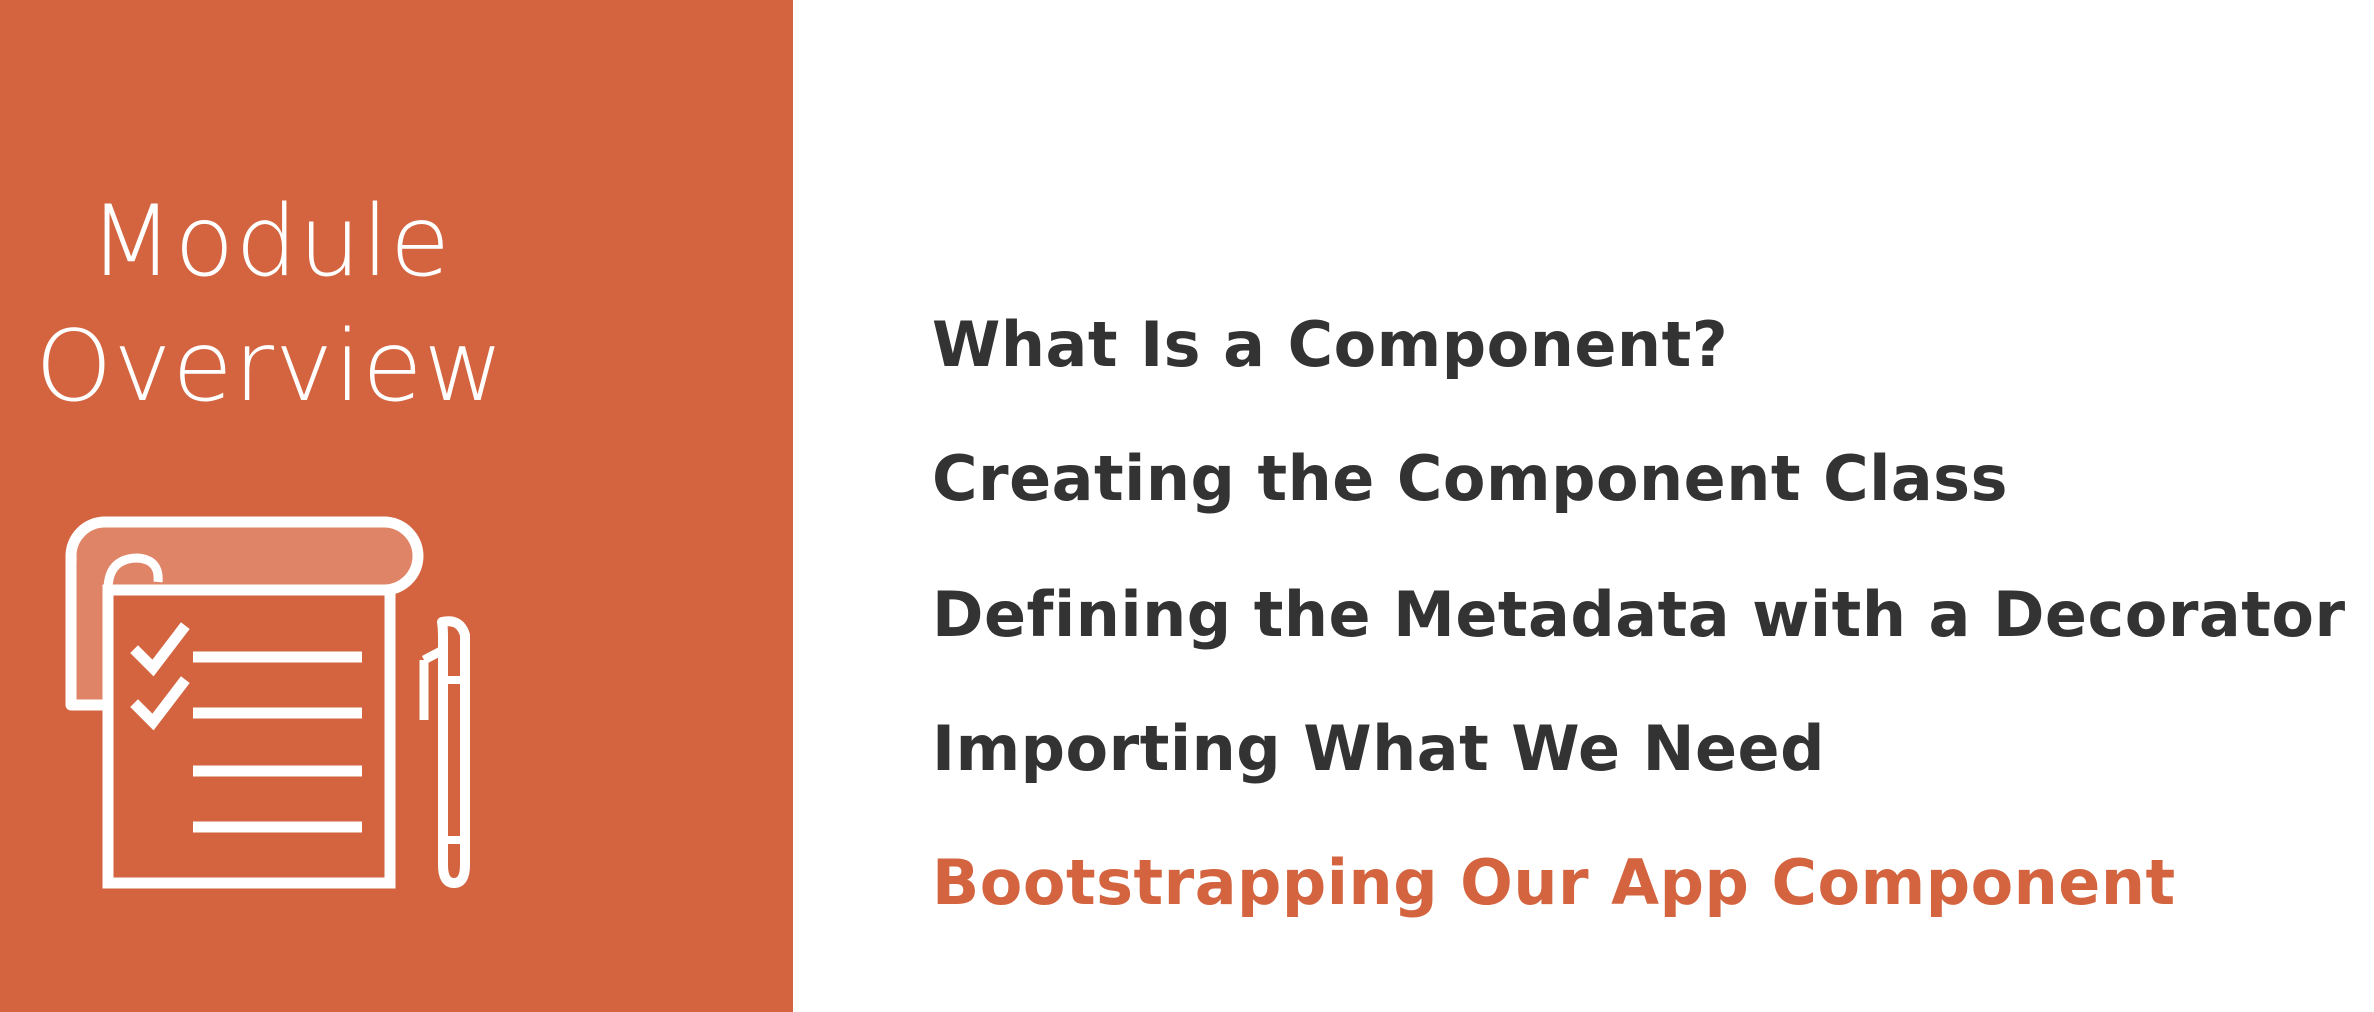 This screenshot has height=1012, width=2374. I want to click on module-title-line-2: Overview, so click(270, 367).